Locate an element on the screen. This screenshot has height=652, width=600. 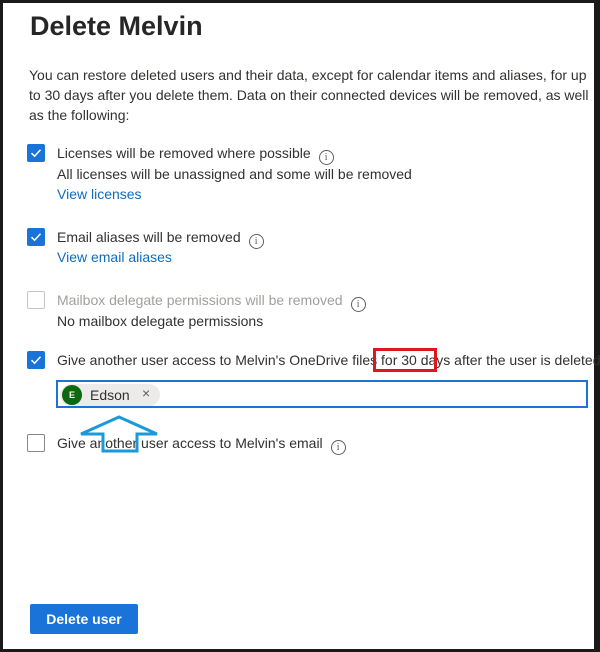
delete-user-button: Delete user is located at coordinates (84, 619).